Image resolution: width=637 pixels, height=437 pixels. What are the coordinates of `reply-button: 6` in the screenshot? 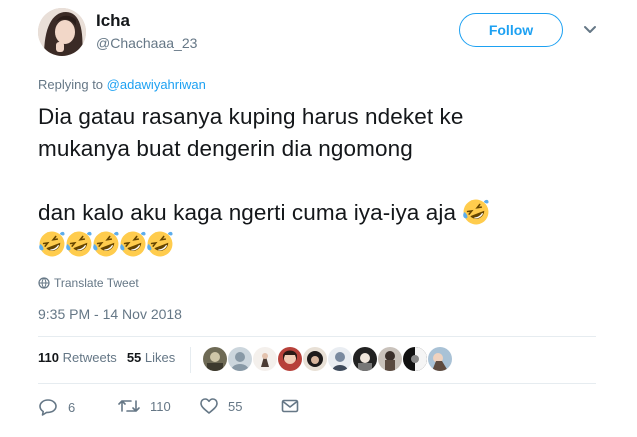 It's located at (56, 407).